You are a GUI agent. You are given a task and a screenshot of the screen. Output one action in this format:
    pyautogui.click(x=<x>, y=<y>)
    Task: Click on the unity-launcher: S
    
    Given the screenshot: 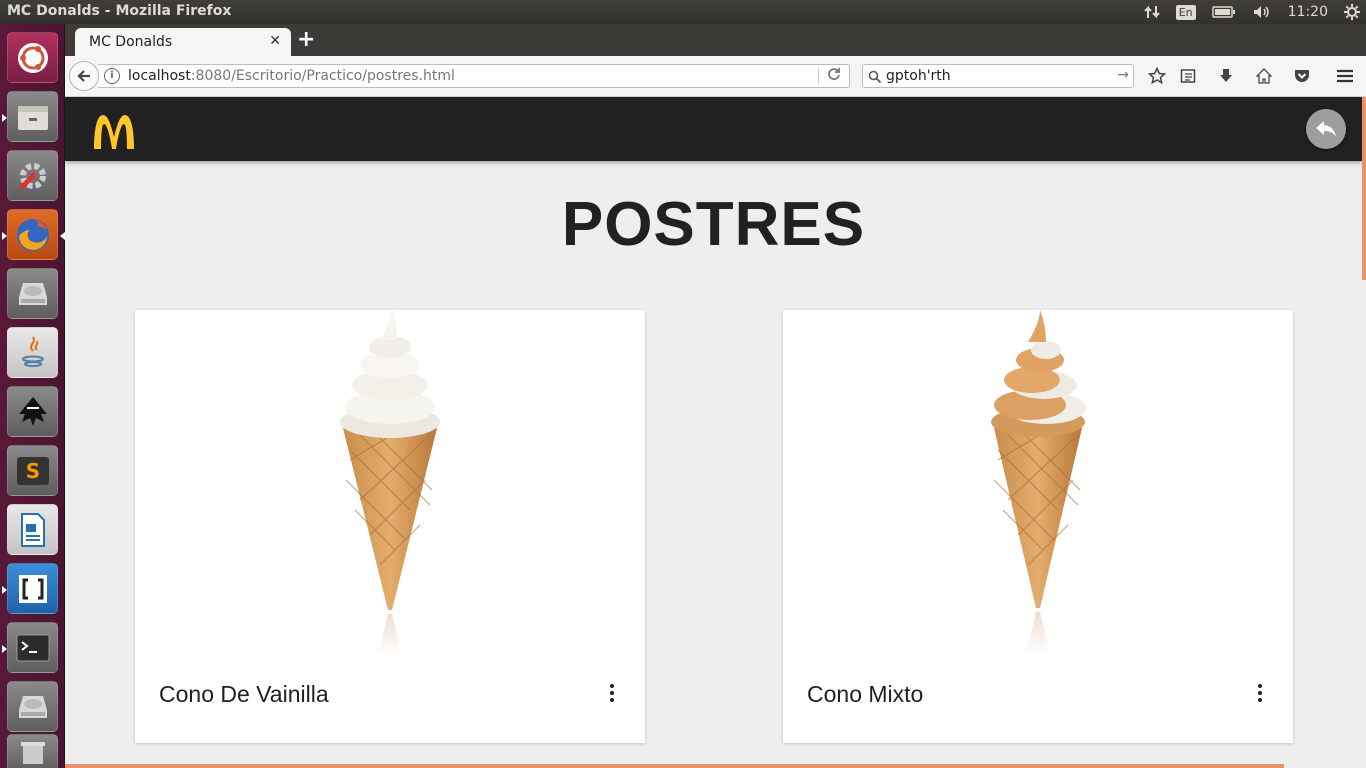 What is the action you would take?
    pyautogui.click(x=32, y=396)
    